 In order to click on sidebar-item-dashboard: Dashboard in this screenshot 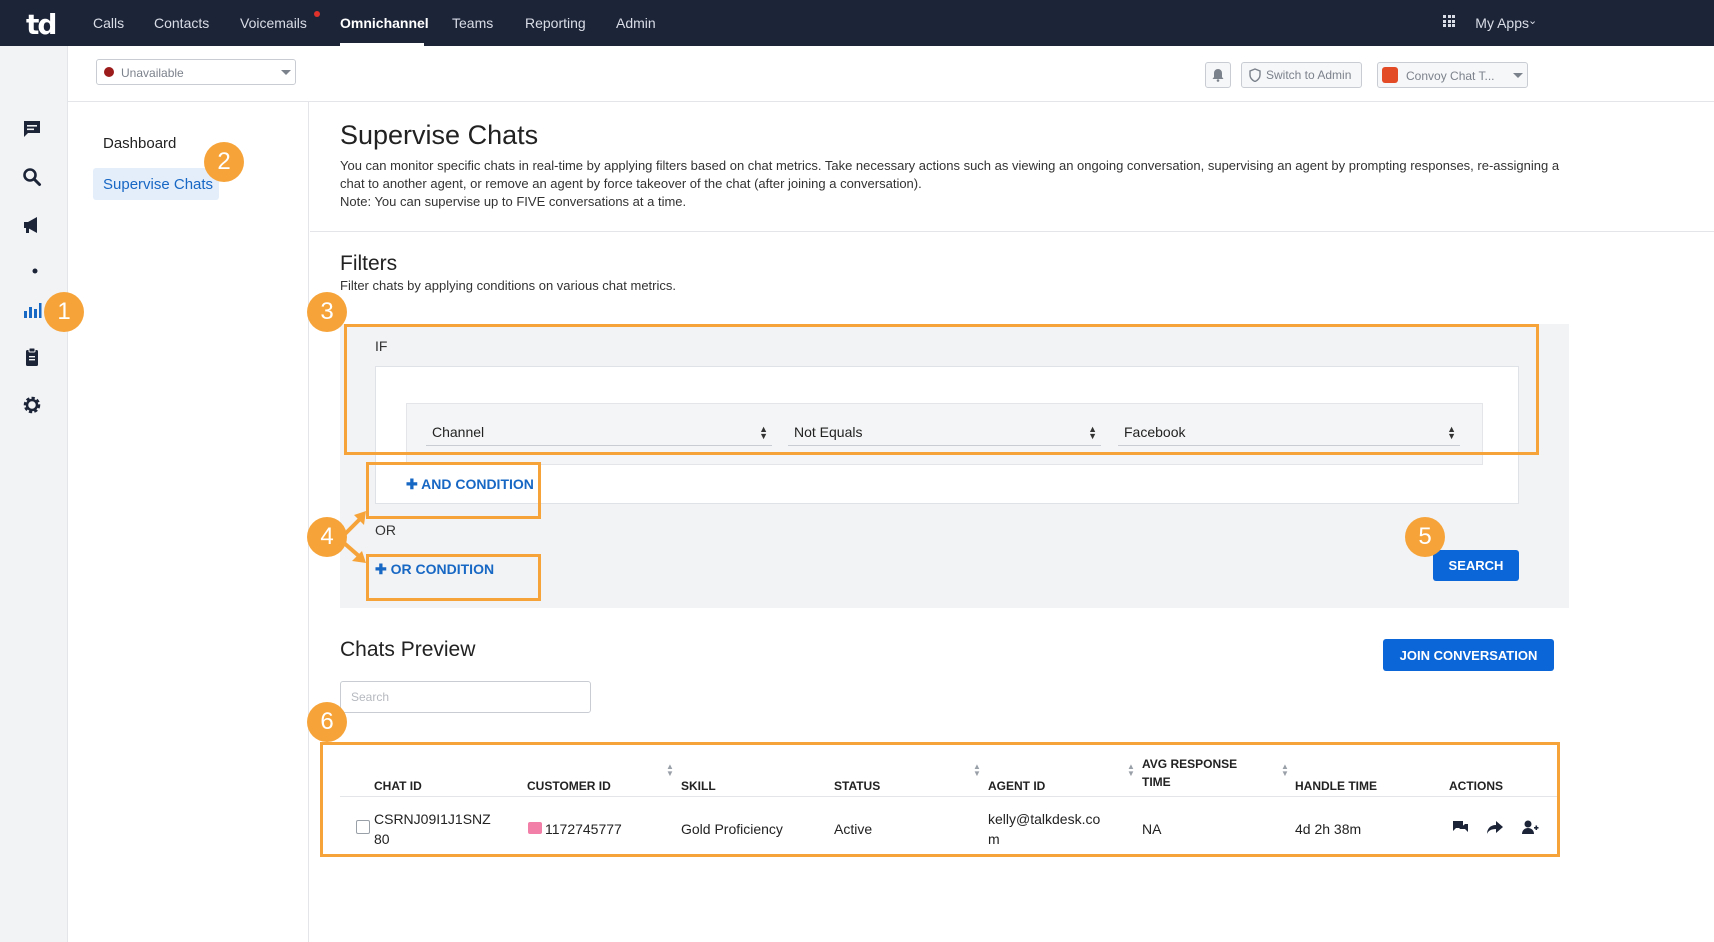, I will do `click(139, 143)`.